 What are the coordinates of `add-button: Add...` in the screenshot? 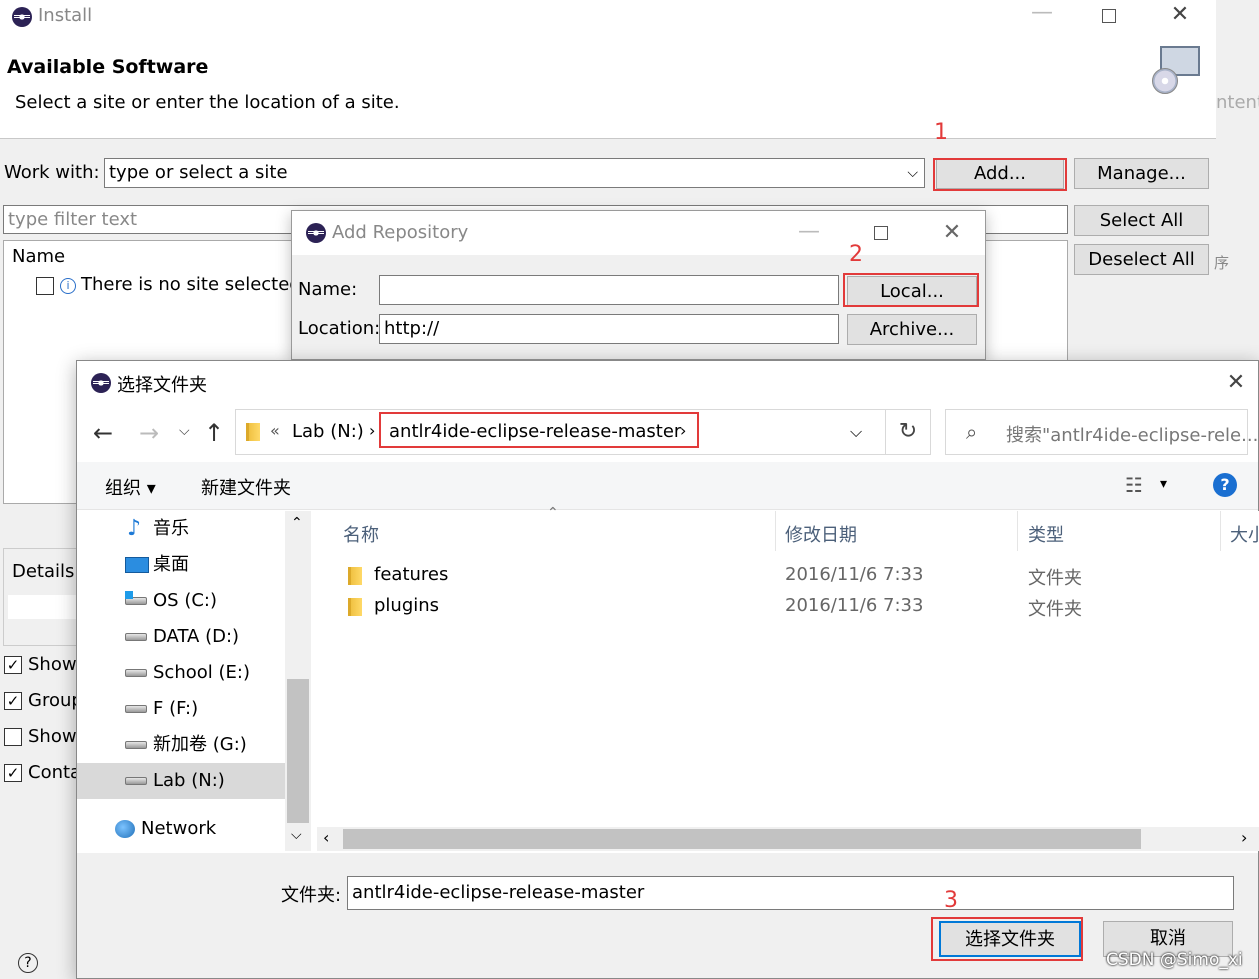 It's located at (1000, 174).